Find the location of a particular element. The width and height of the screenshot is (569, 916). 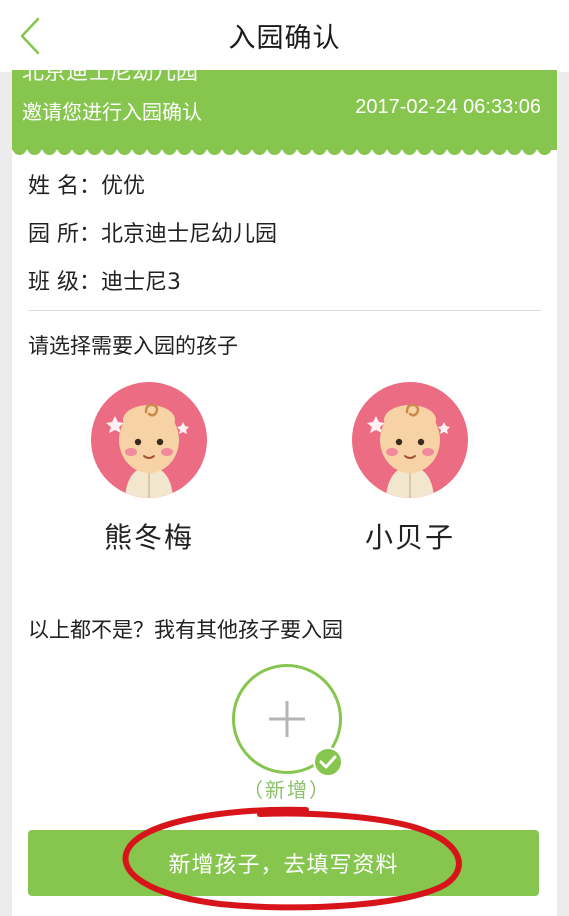

child-name: 熊冬梅 is located at coordinates (148, 537).